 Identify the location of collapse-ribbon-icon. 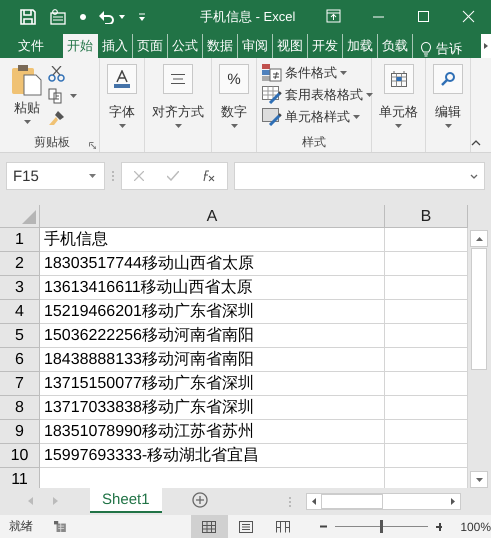
(476, 143).